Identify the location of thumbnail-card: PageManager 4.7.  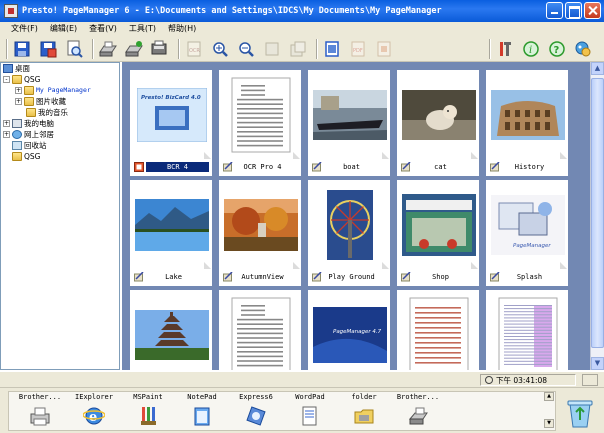
(349, 330).